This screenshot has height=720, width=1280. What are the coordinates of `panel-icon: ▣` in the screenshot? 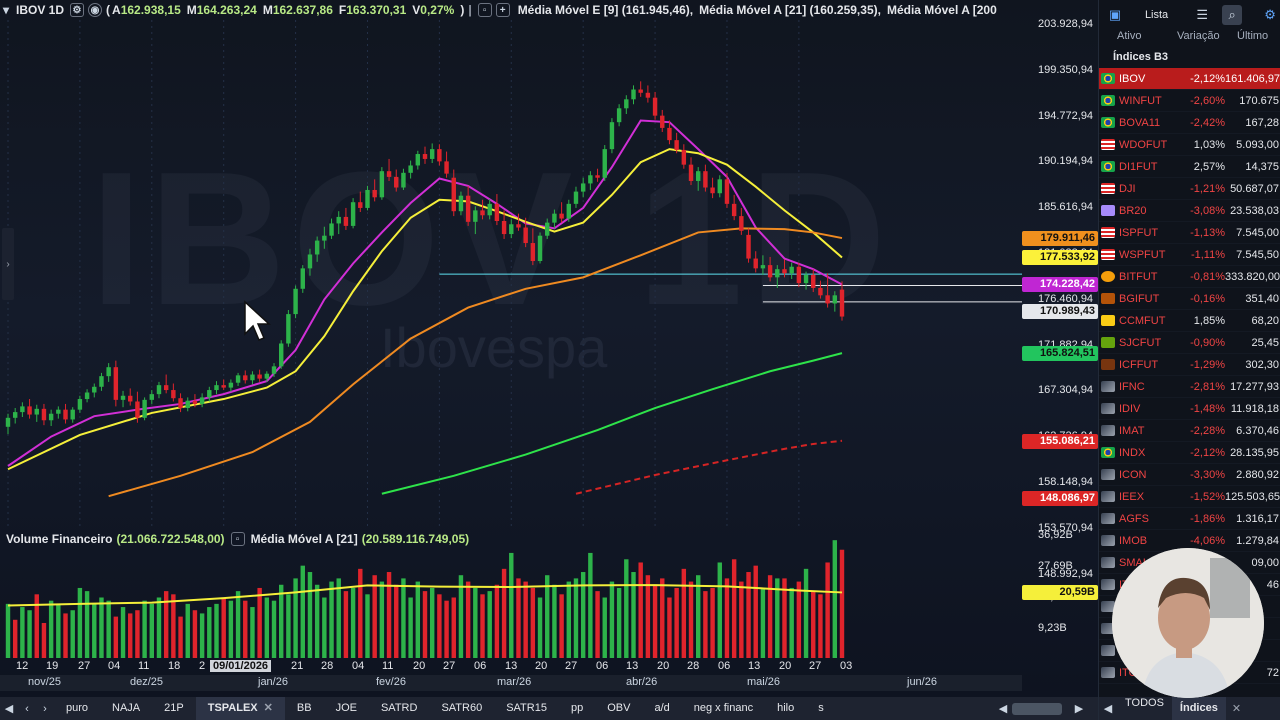 It's located at (1115, 15).